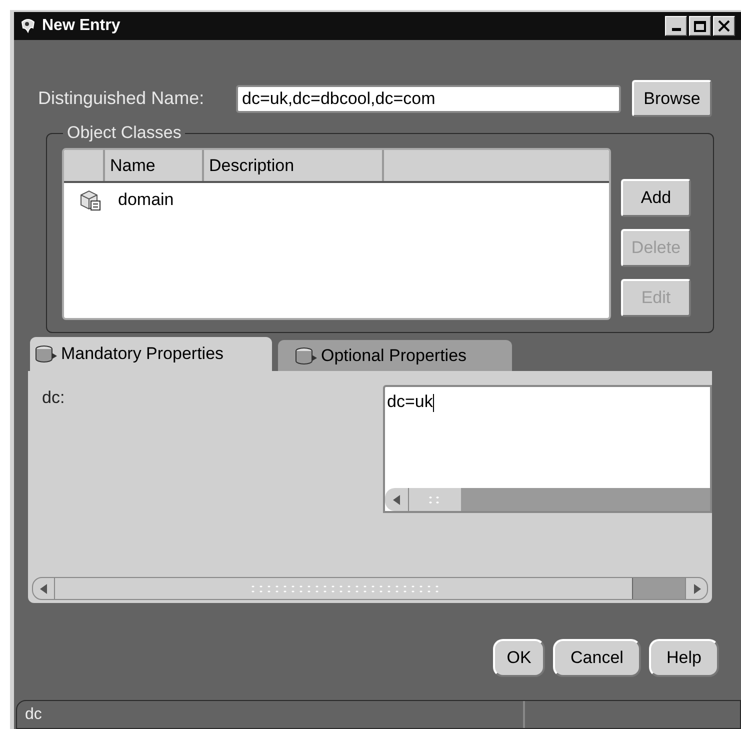  I want to click on field-label: Distinguished Name:, so click(122, 98).